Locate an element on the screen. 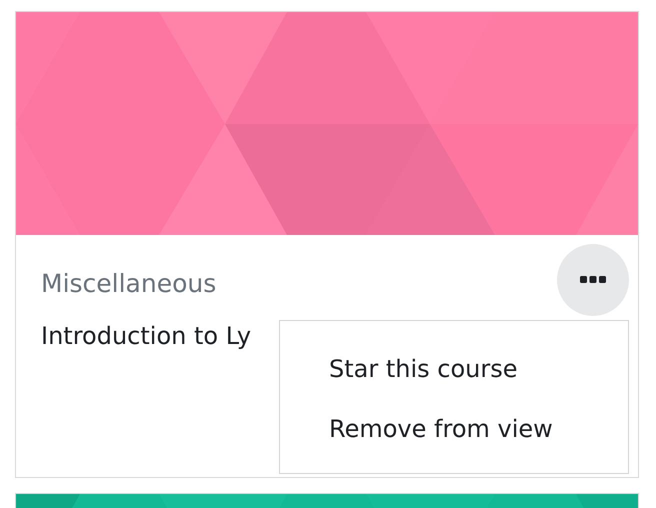  more-icon is located at coordinates (593, 280).